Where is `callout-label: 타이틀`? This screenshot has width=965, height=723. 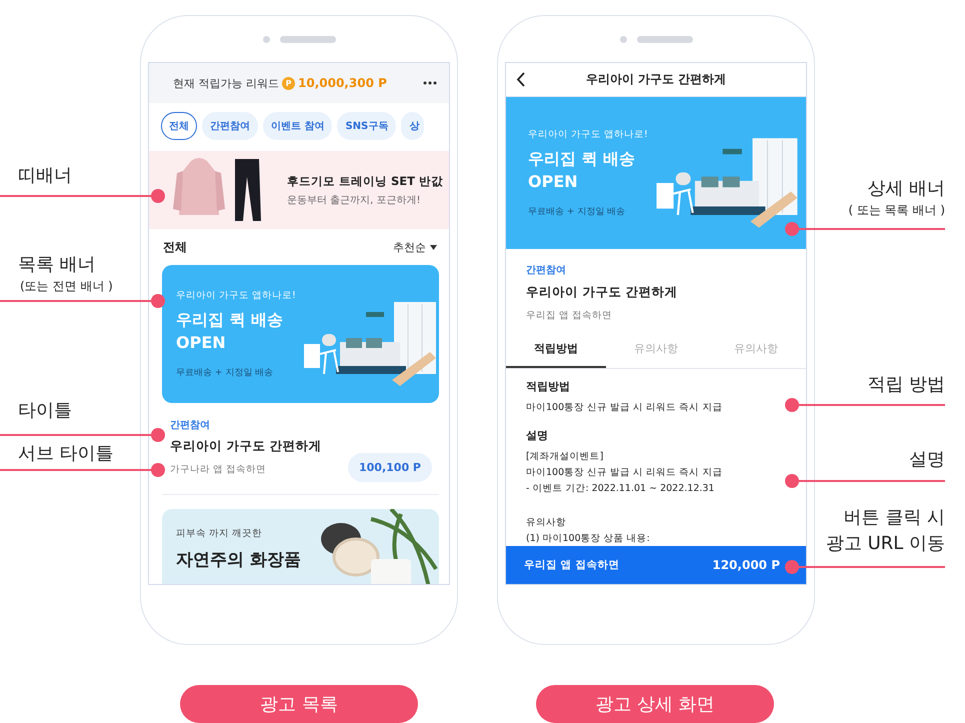 callout-label: 타이틀 is located at coordinates (45, 411).